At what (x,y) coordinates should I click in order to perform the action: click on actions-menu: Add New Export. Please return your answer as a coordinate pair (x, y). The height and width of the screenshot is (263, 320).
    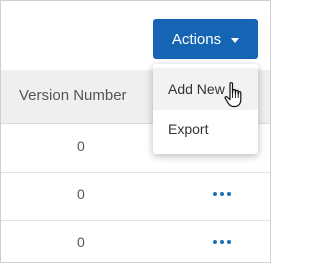
    Looking at the image, I should click on (205, 109).